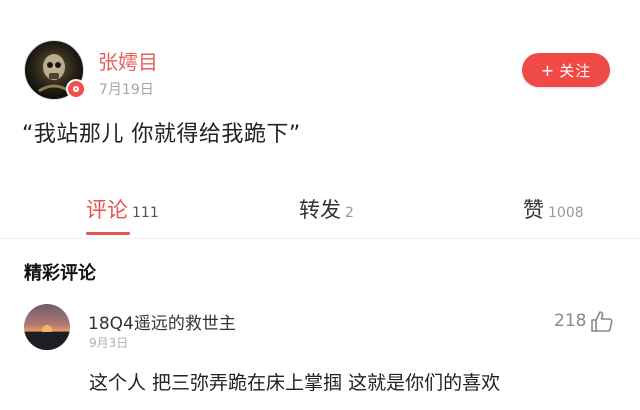  I want to click on post-date: 7月19日, so click(126, 90).